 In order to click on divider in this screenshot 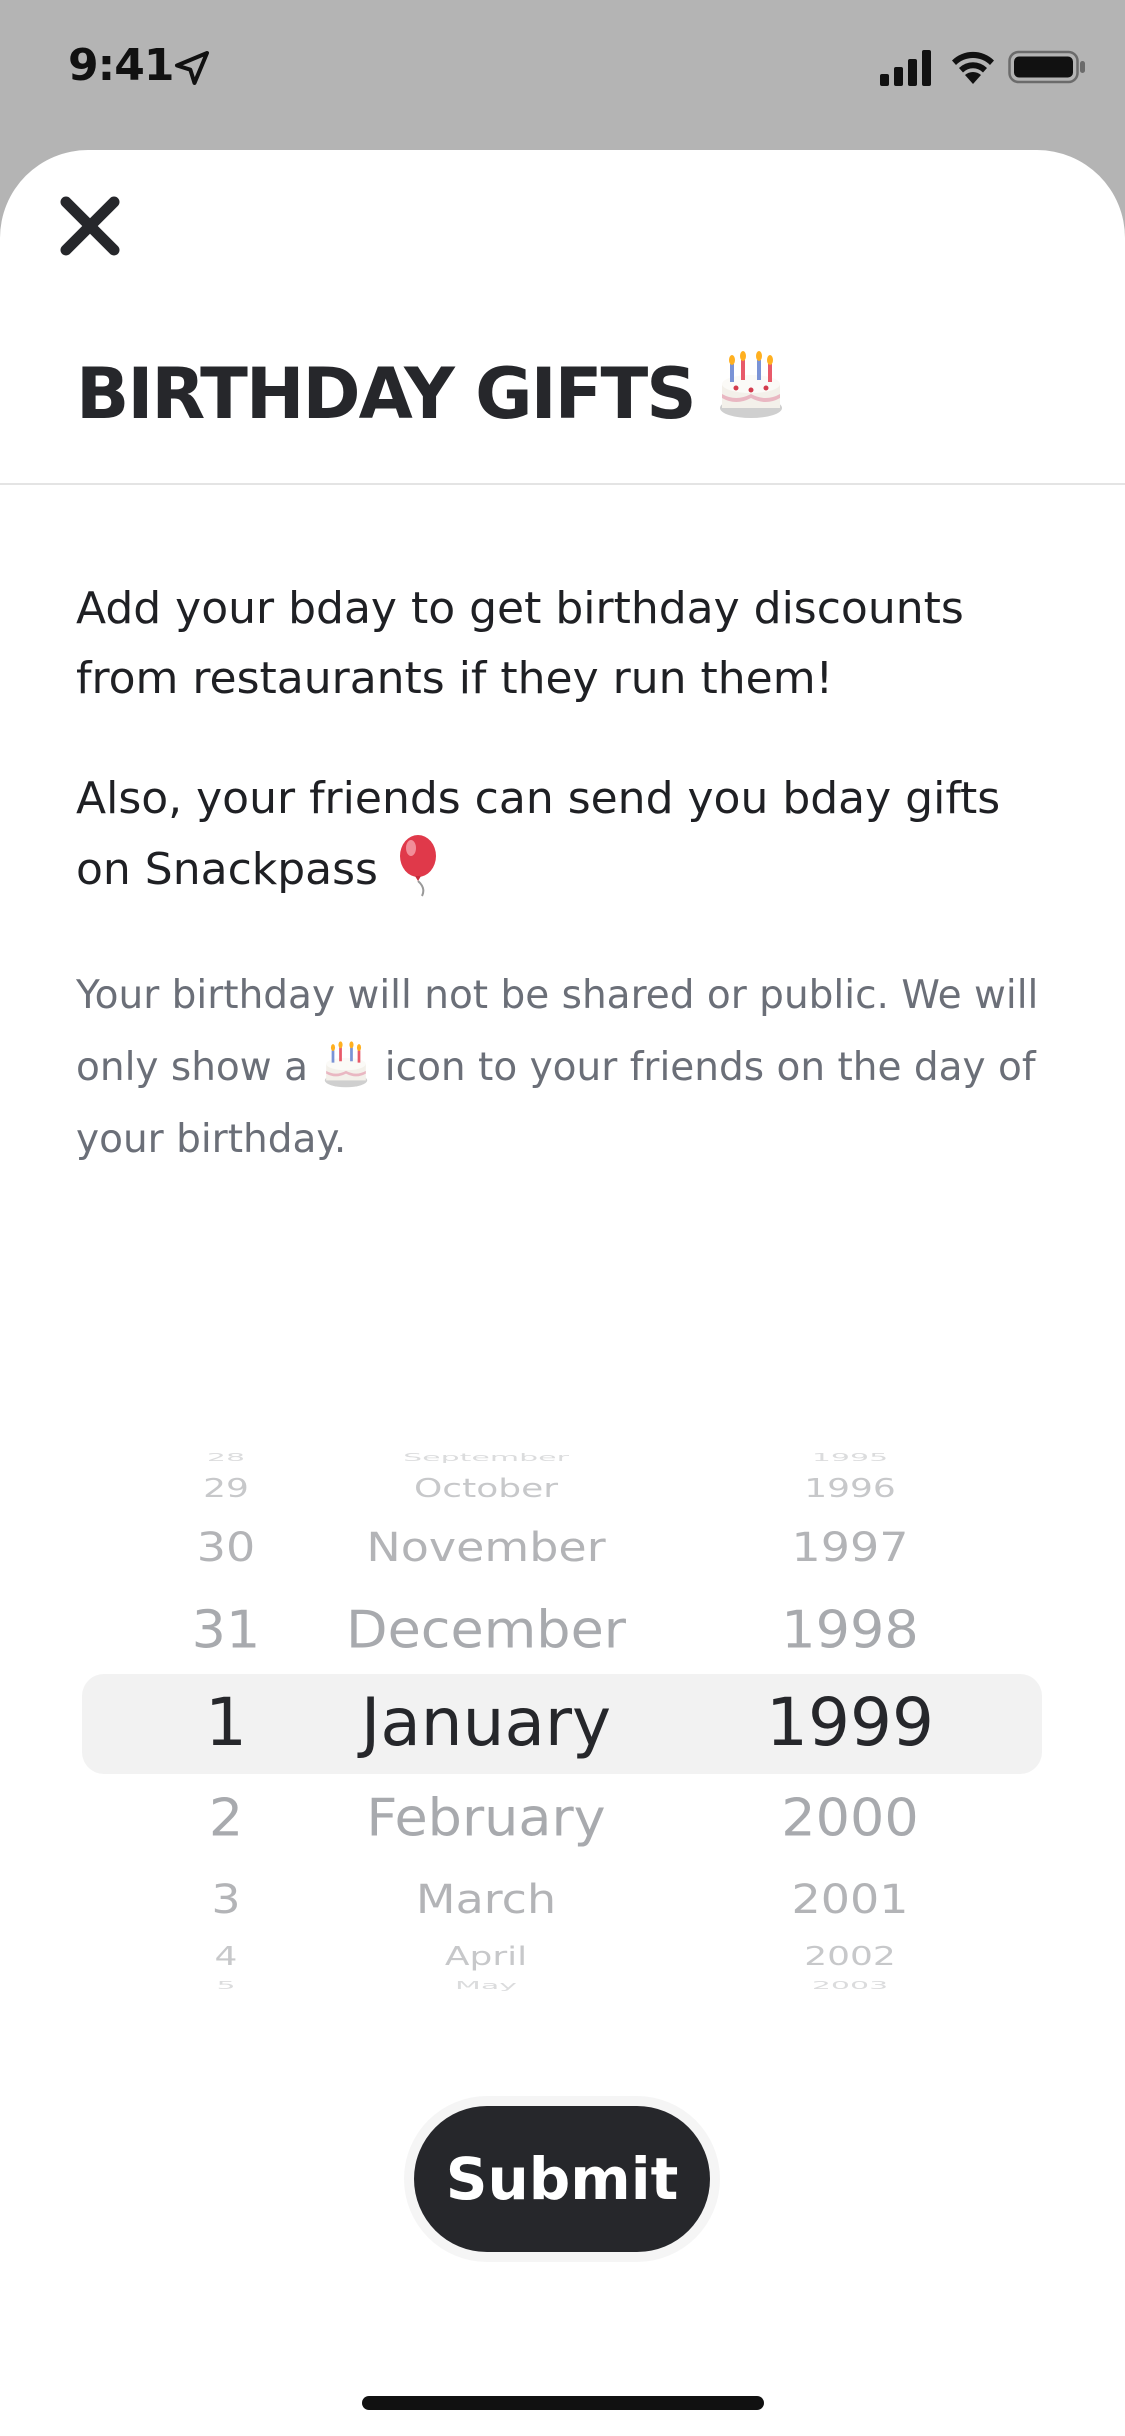, I will do `click(562, 484)`.